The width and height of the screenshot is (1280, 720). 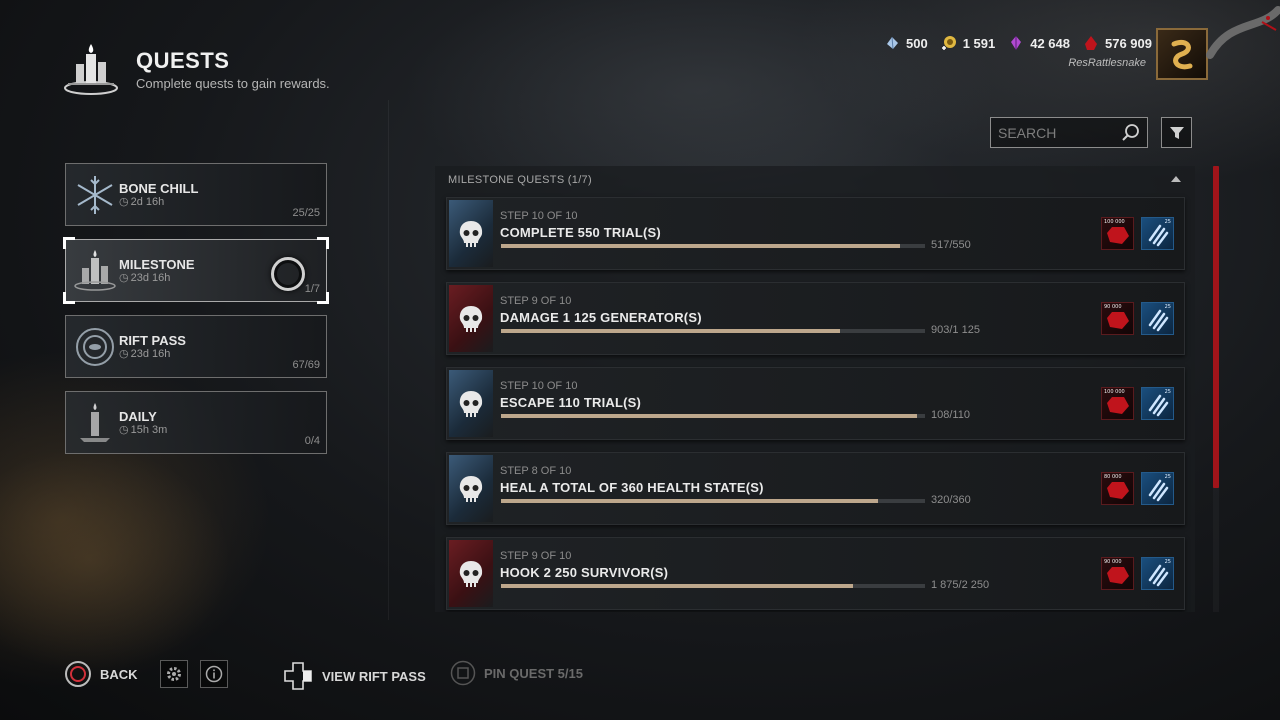 What do you see at coordinates (1057, 132) in the screenshot?
I see `search-input` at bounding box center [1057, 132].